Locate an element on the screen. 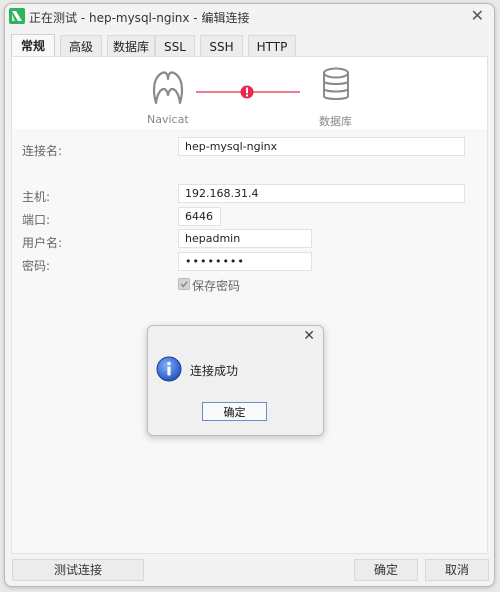 The image size is (500, 592). tab-ssh: SSH is located at coordinates (221, 46).